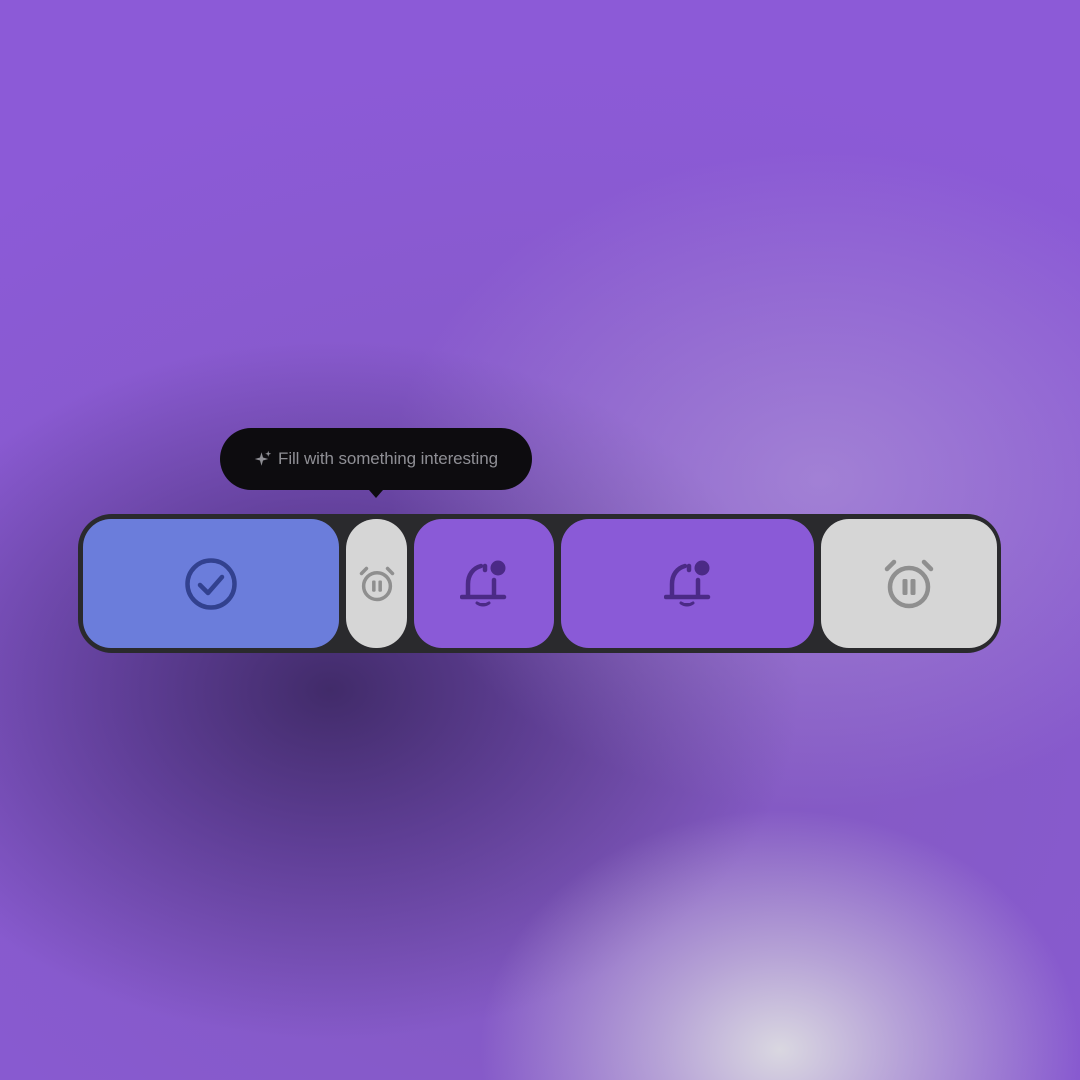  I want to click on sparkle-icon, so click(263, 458).